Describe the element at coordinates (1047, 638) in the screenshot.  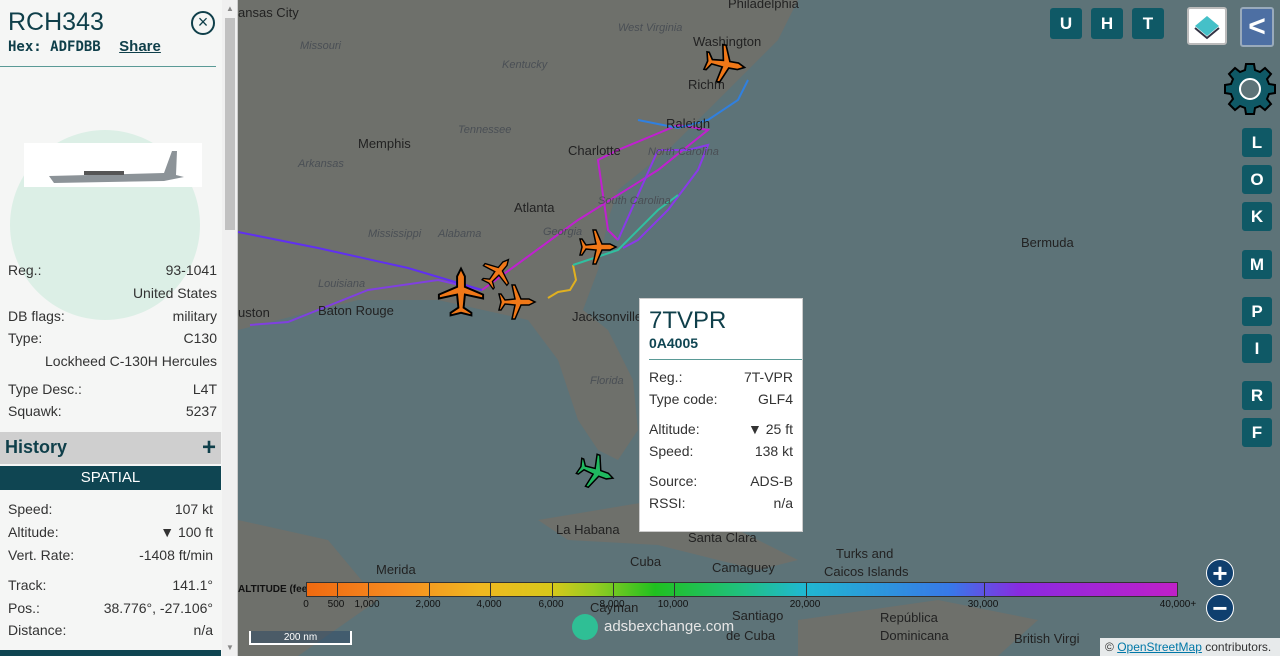
I see `map-label-british-virgi: British Virgi` at that location.